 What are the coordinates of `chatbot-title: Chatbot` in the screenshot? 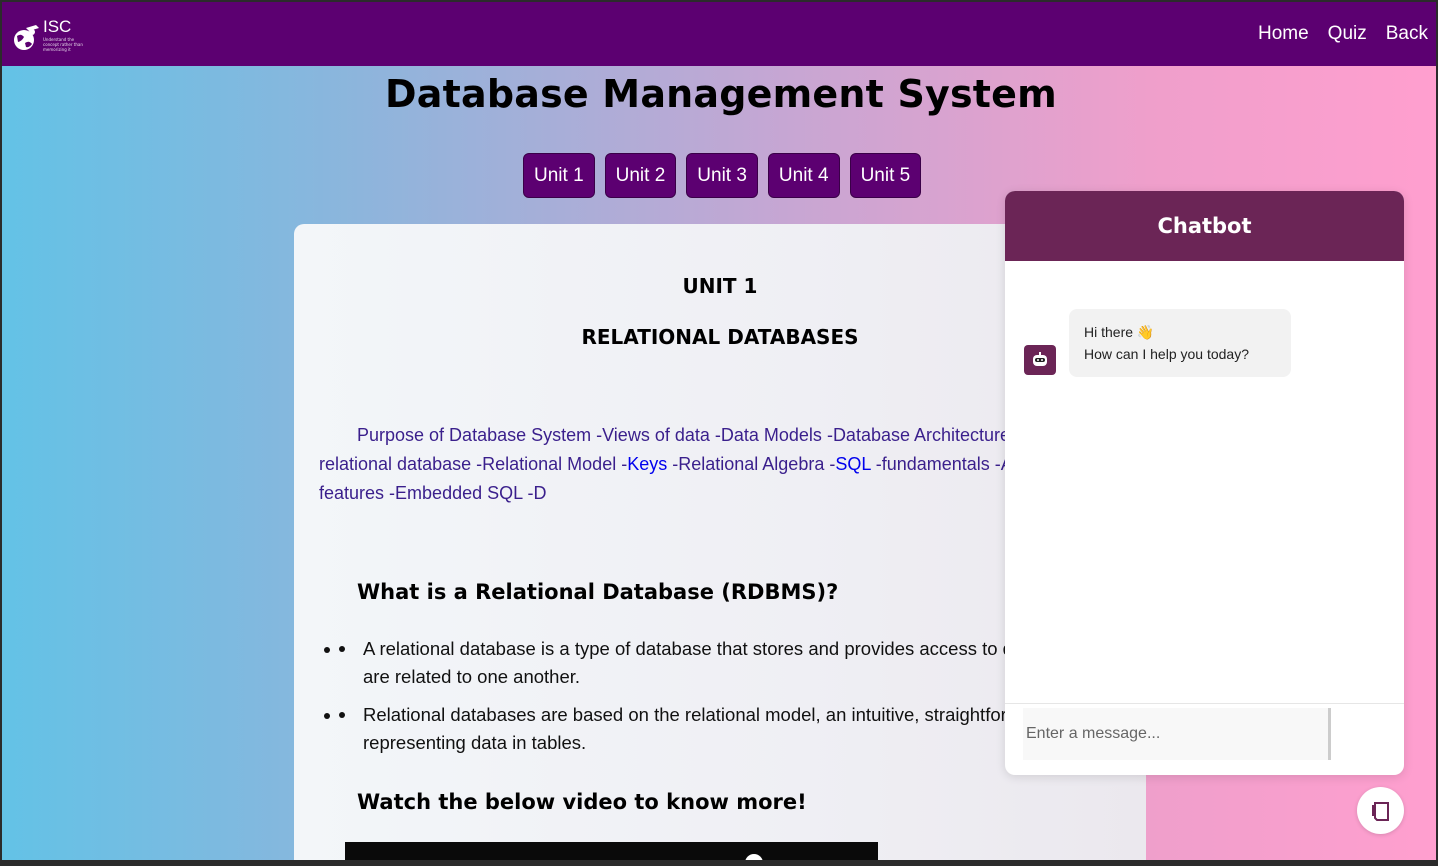 It's located at (1204, 226).